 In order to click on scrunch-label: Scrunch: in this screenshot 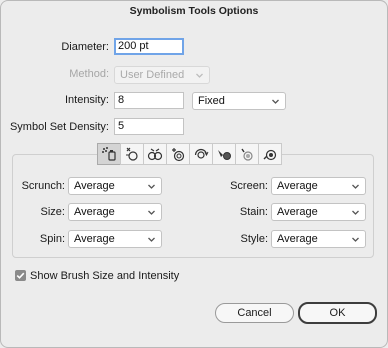, I will do `click(43, 186)`.